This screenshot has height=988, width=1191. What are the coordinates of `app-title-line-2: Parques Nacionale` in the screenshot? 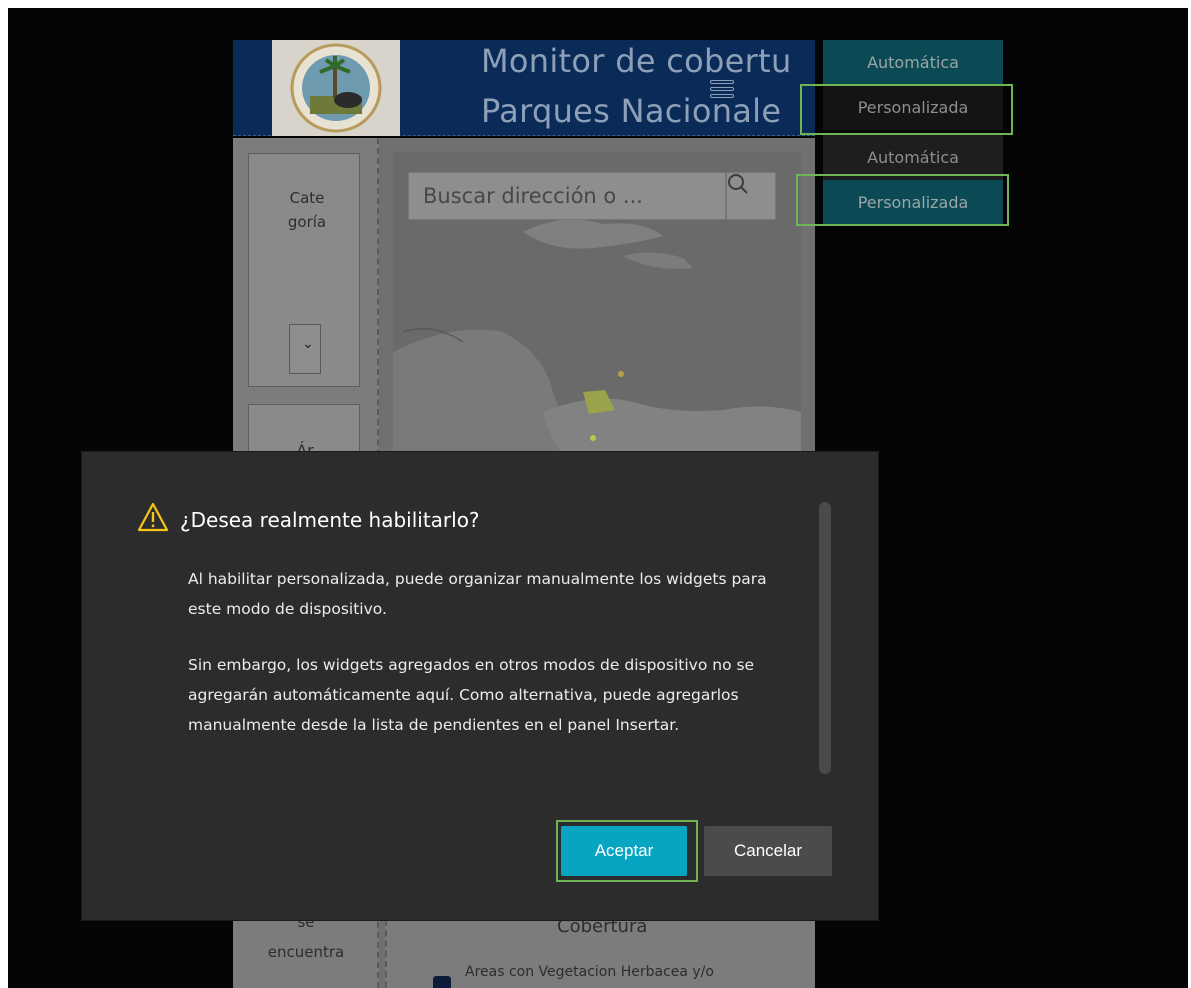 It's located at (631, 111).